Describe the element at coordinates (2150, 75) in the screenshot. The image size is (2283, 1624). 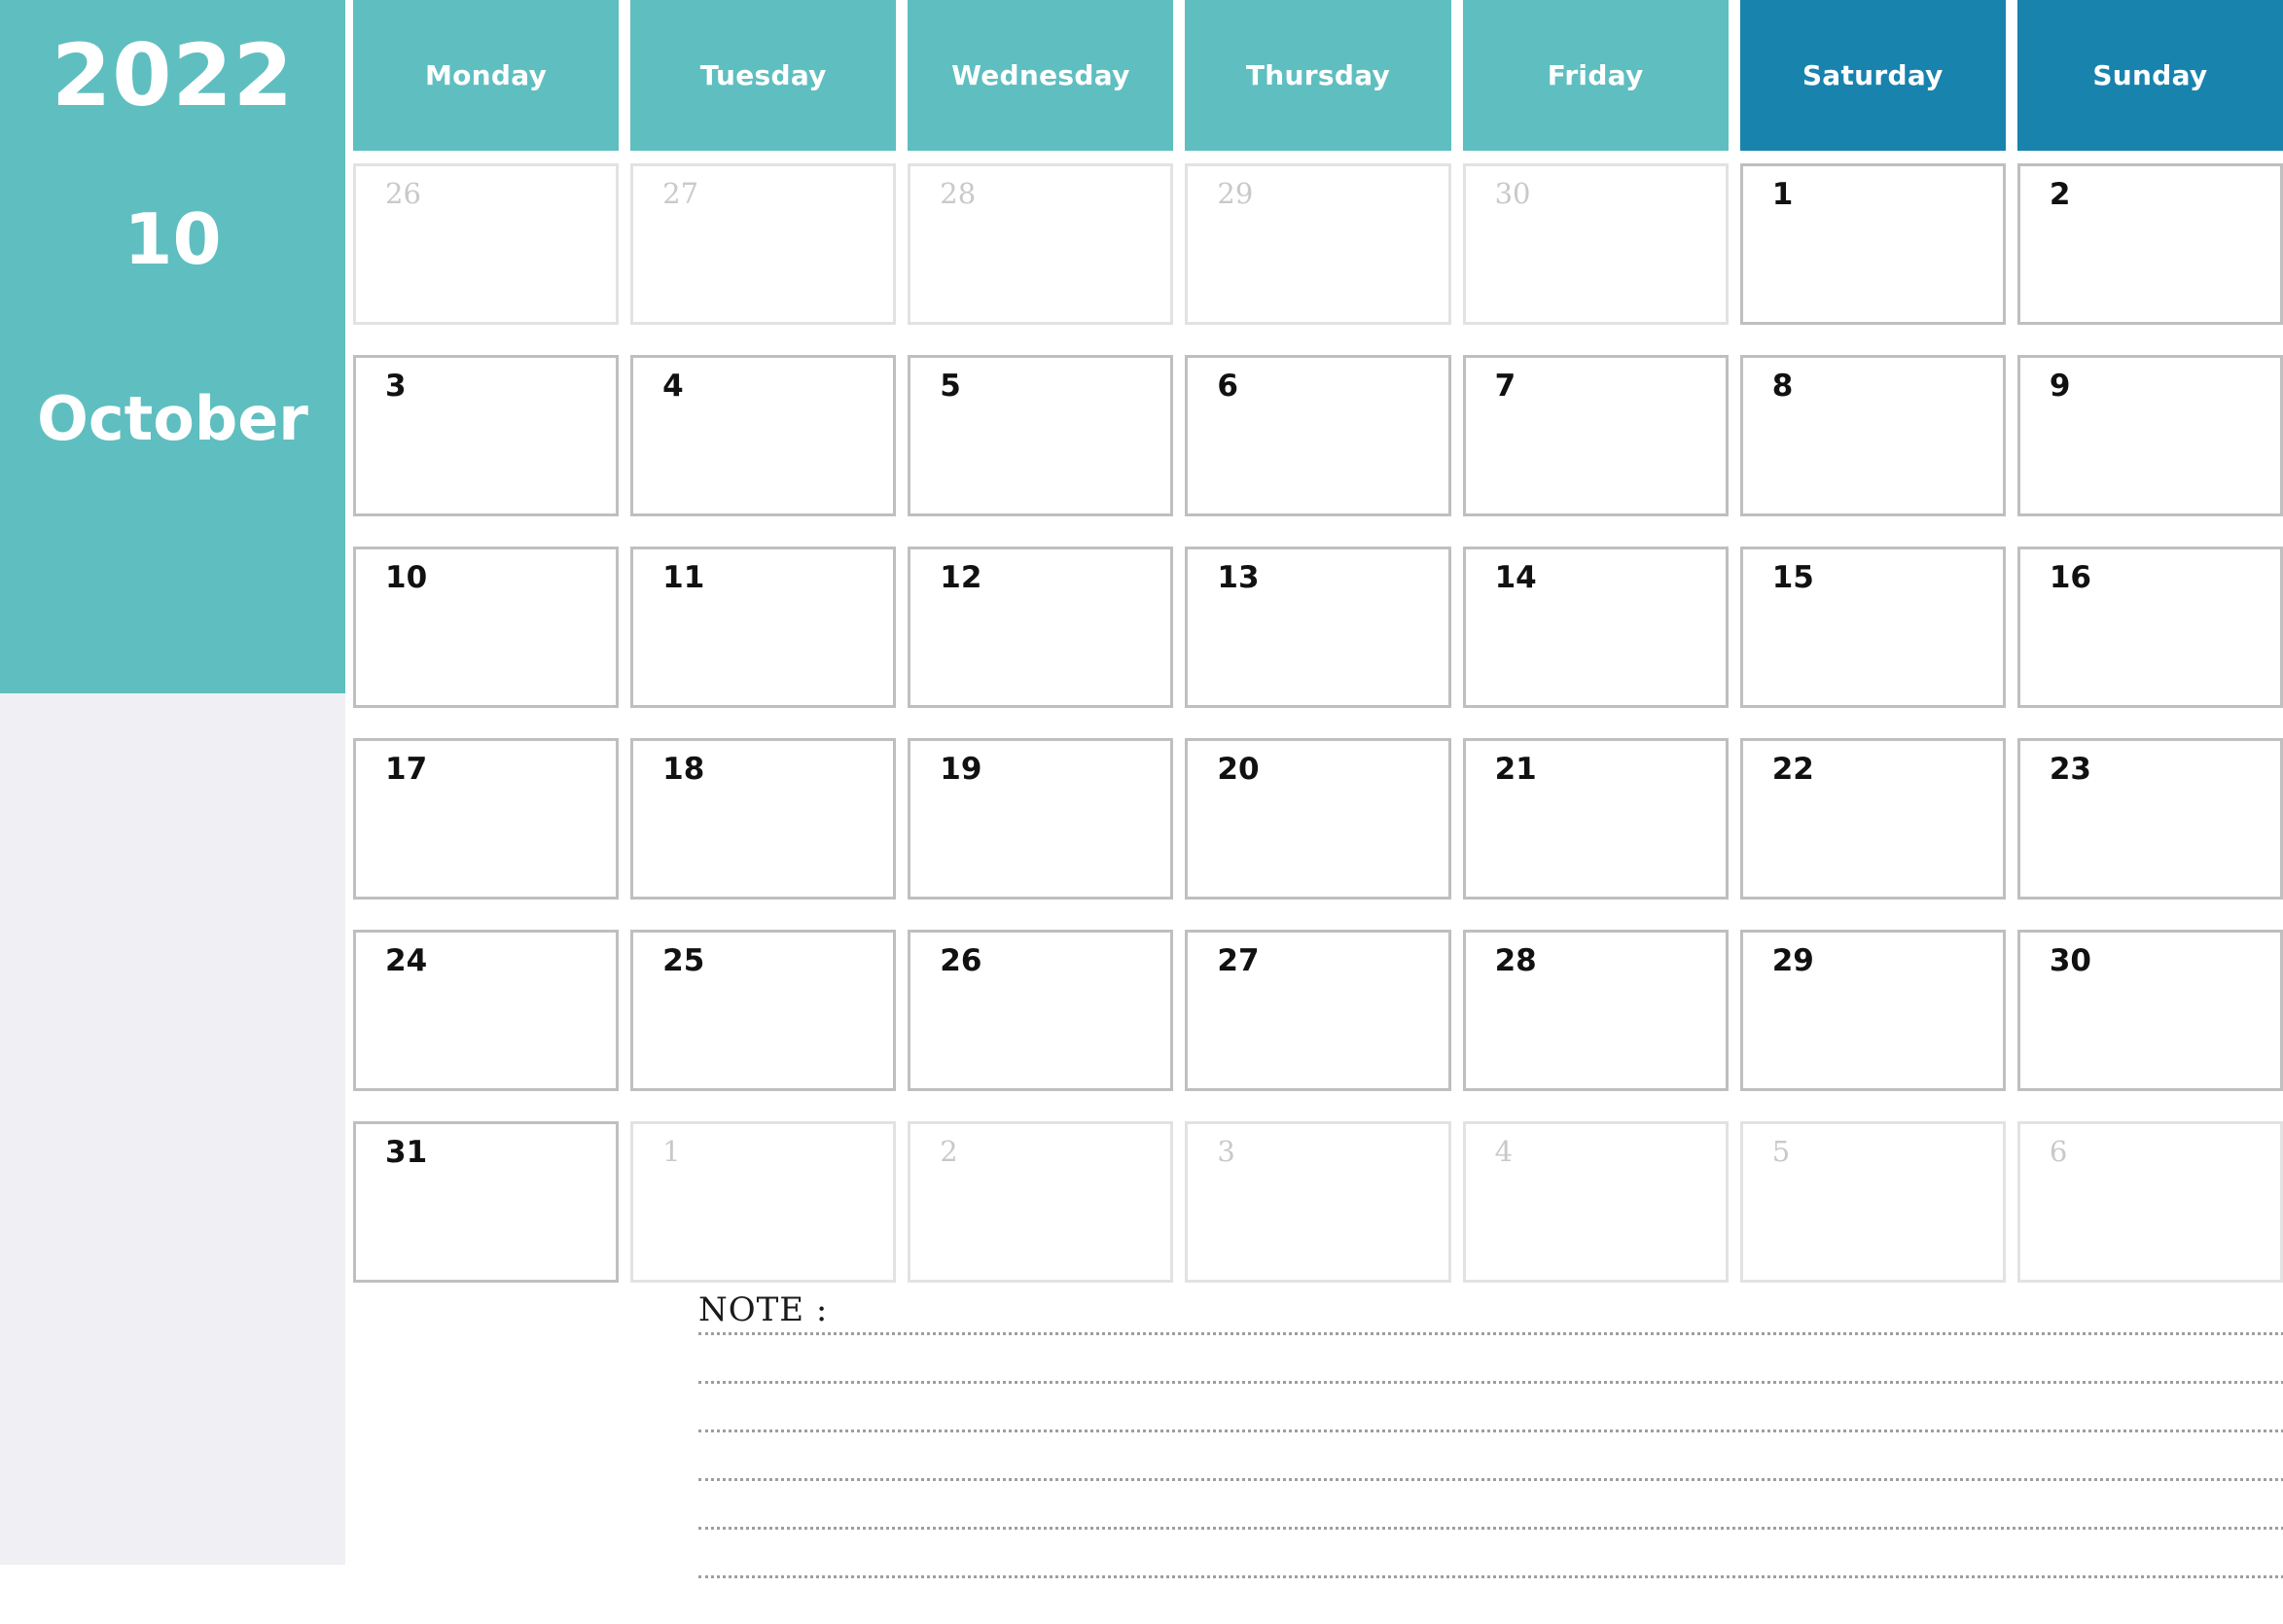
I see `weekday-header-sunday: Sunday` at that location.